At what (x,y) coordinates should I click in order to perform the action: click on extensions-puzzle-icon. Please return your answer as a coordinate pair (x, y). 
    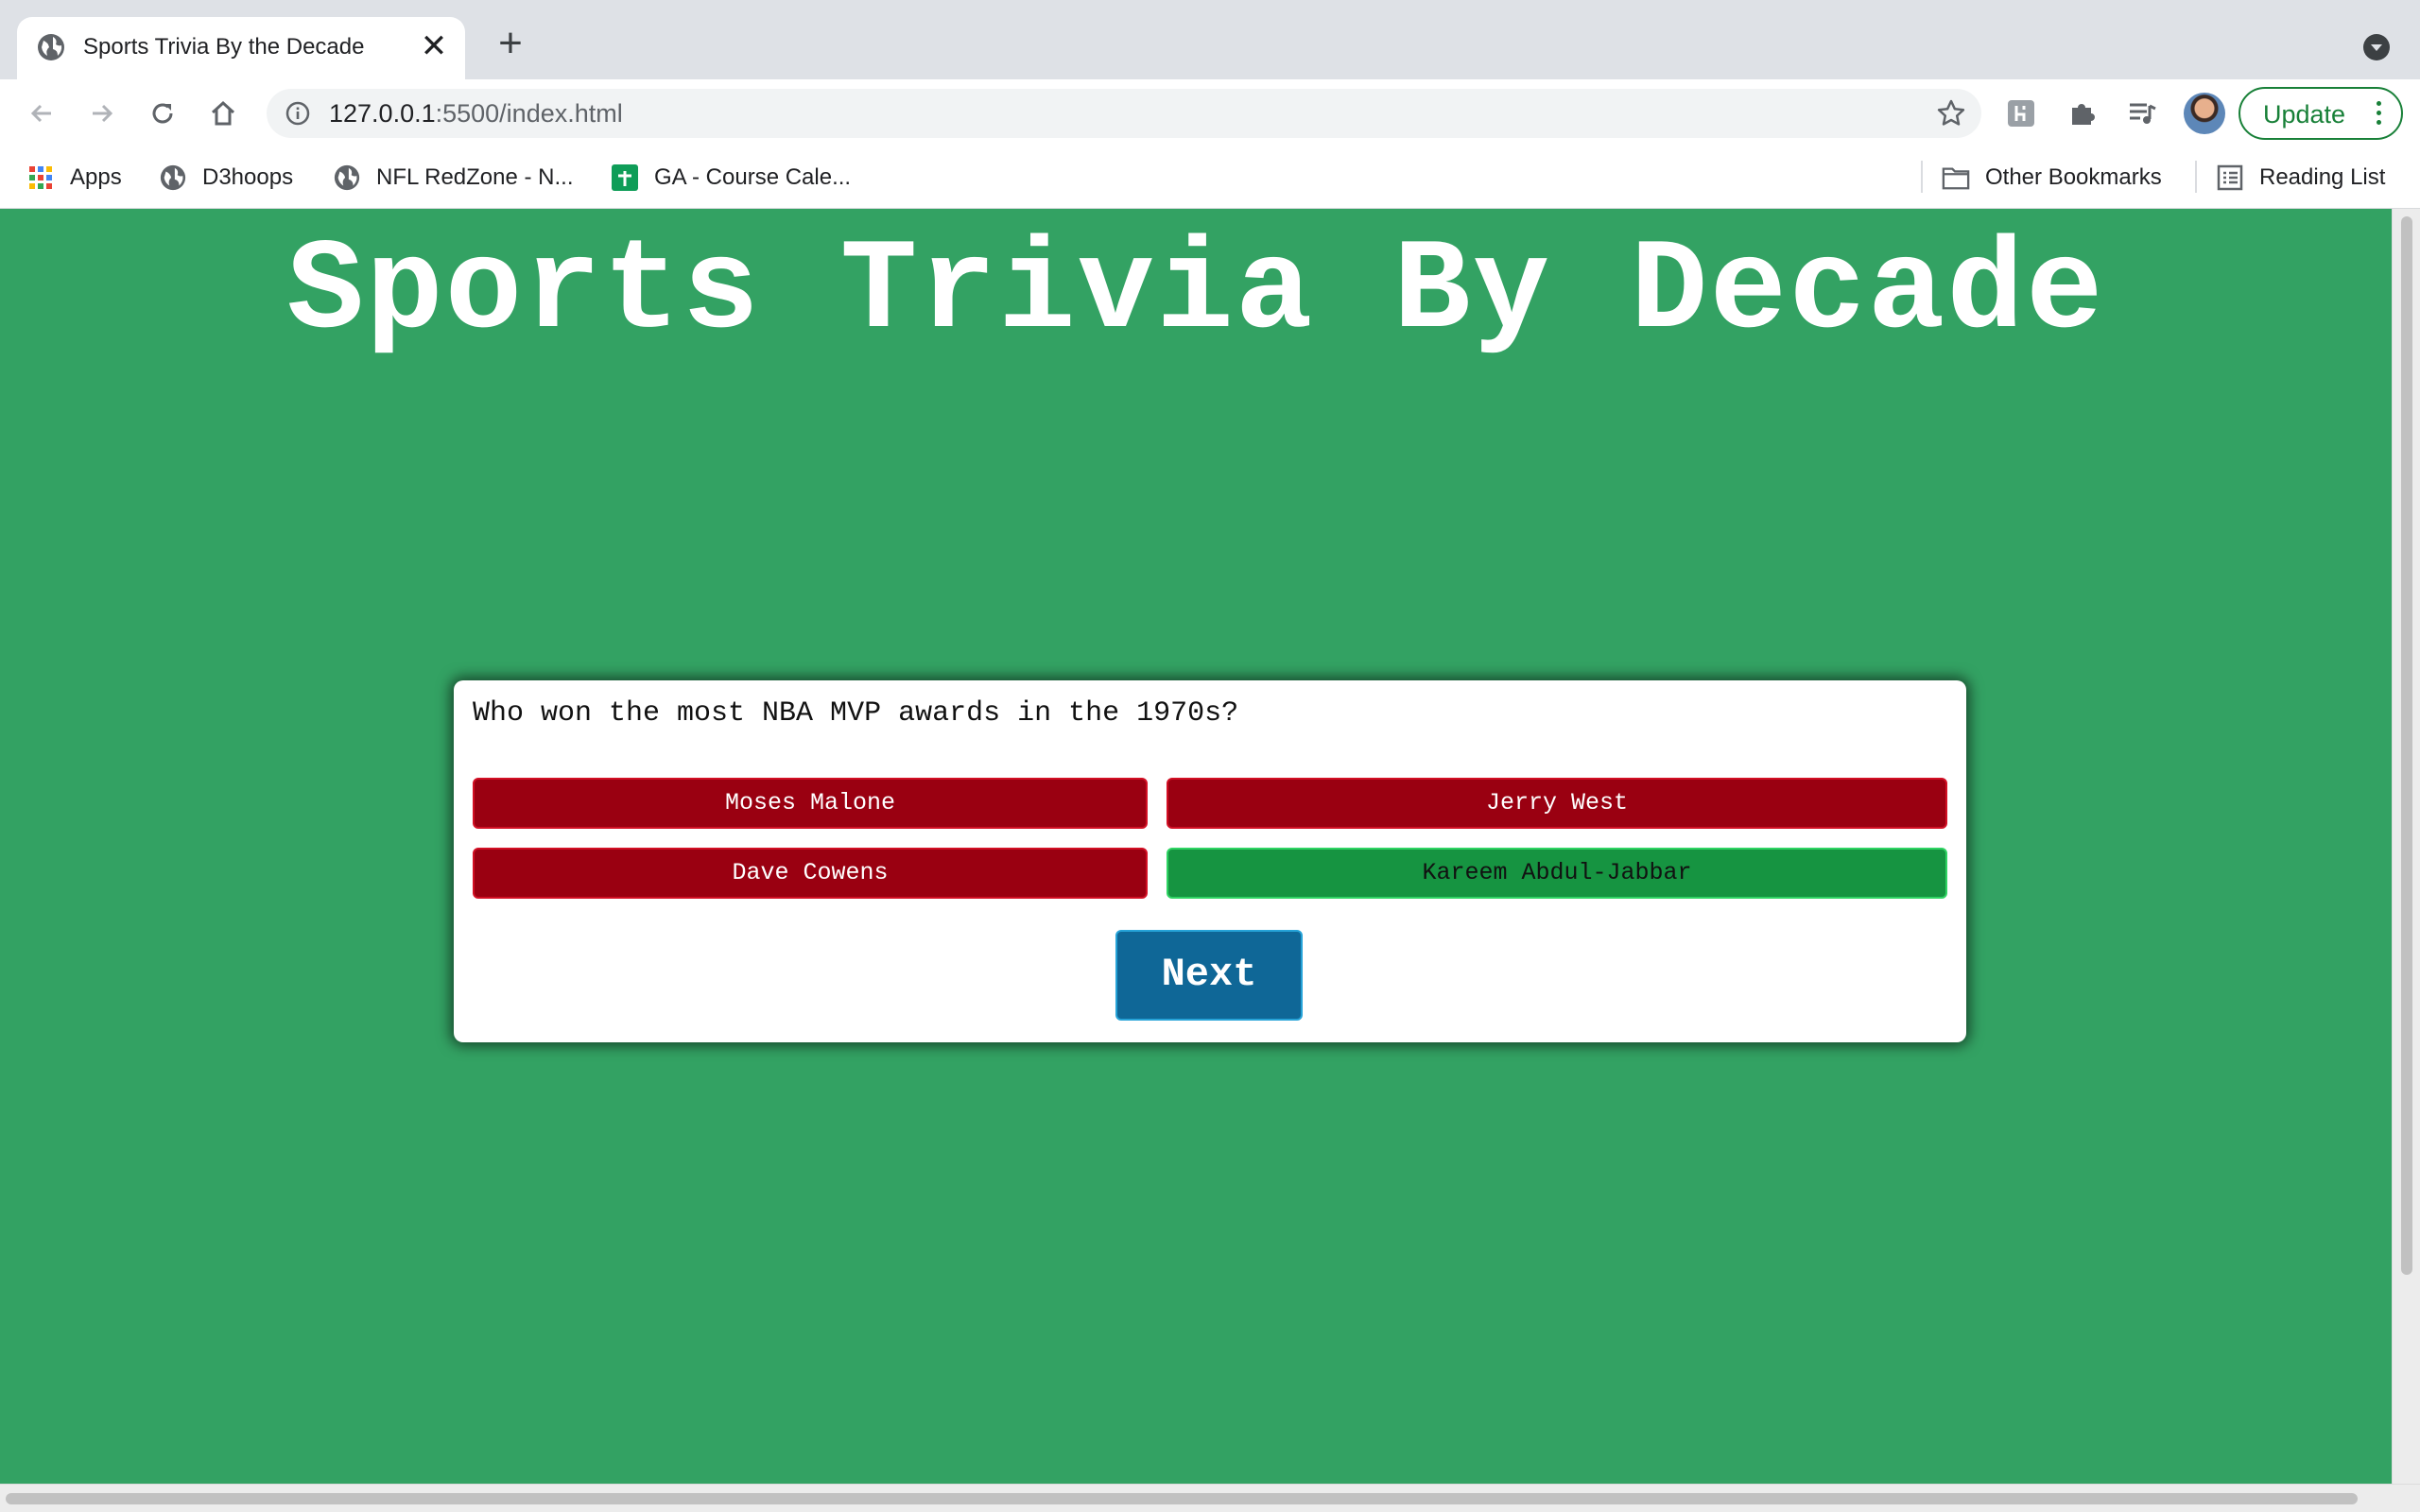
    Looking at the image, I should click on (2082, 113).